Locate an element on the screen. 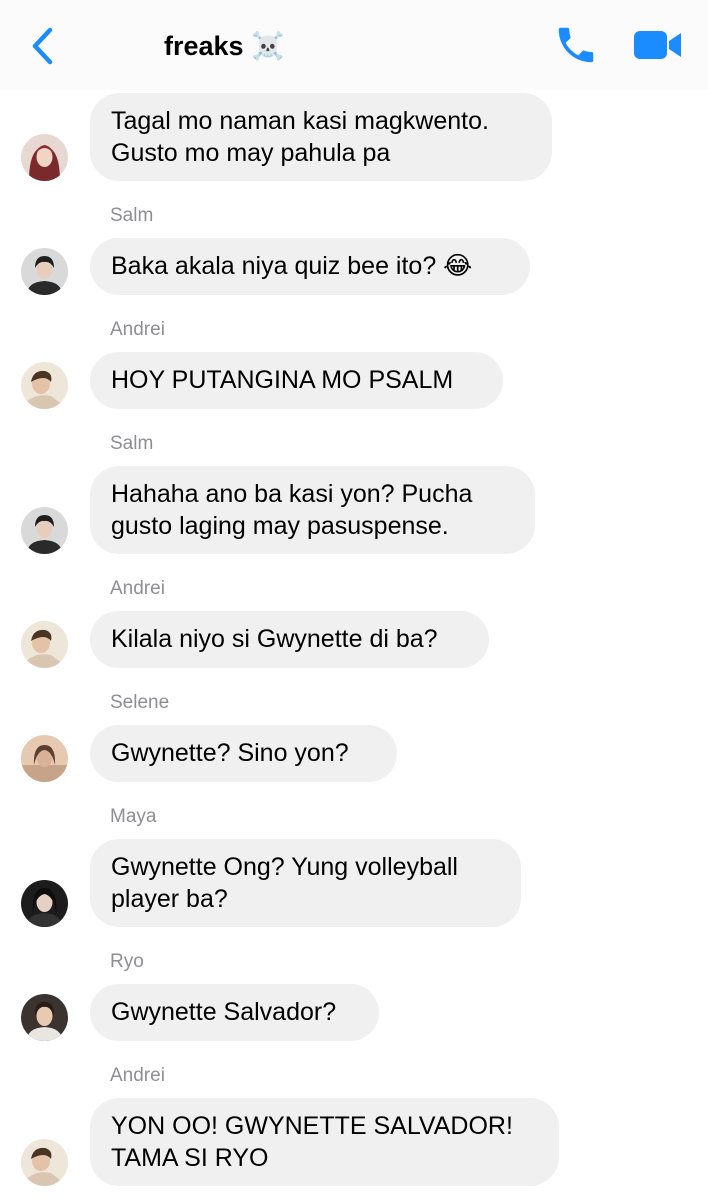 This screenshot has height=1200, width=708. message-bubble: Gwynette Salvador? is located at coordinates (234, 1012).